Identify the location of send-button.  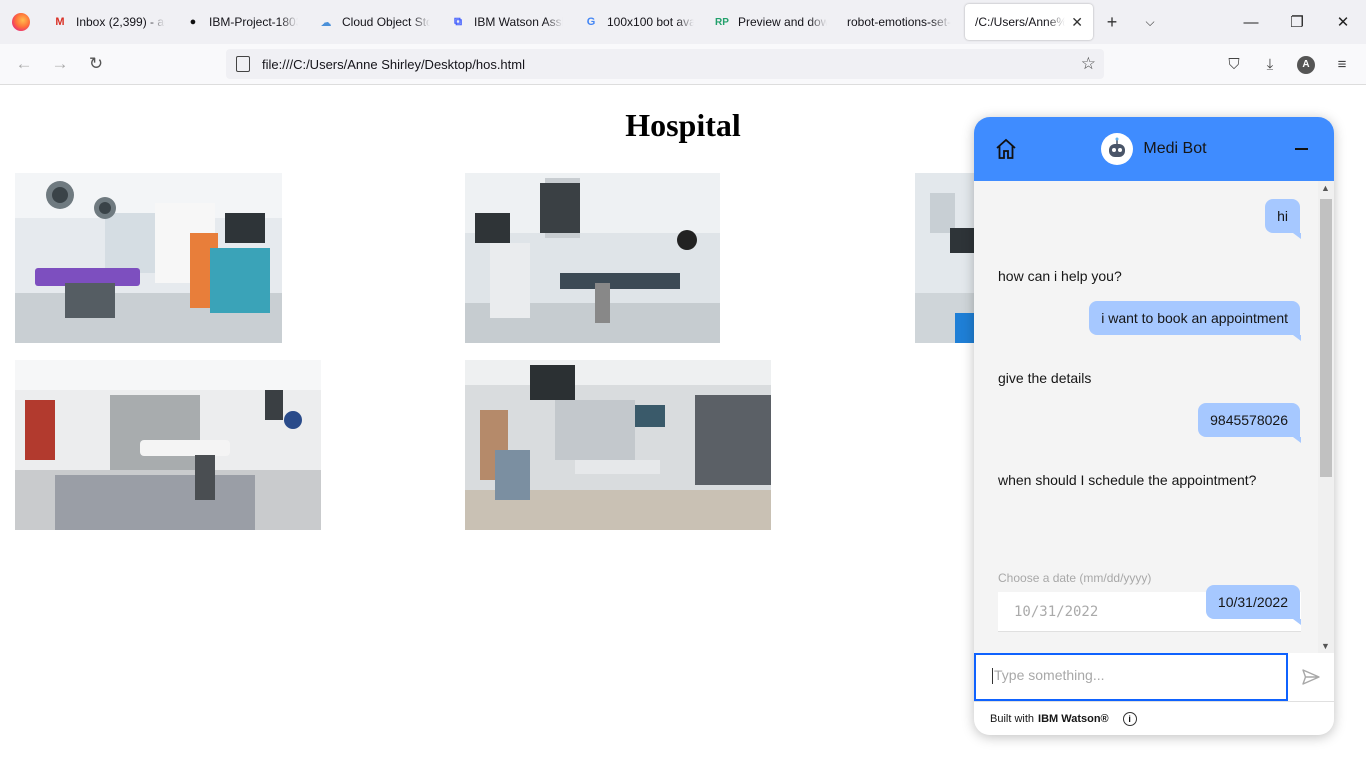
(1311, 677).